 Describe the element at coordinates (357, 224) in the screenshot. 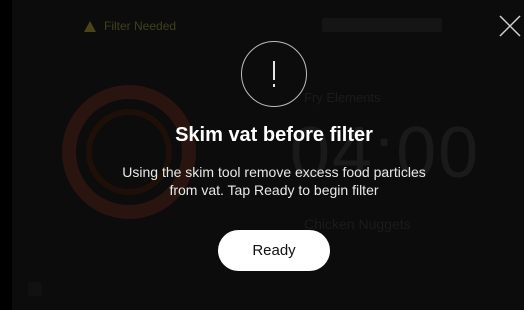

I see `background-product-label: Chicken Nuggets` at that location.